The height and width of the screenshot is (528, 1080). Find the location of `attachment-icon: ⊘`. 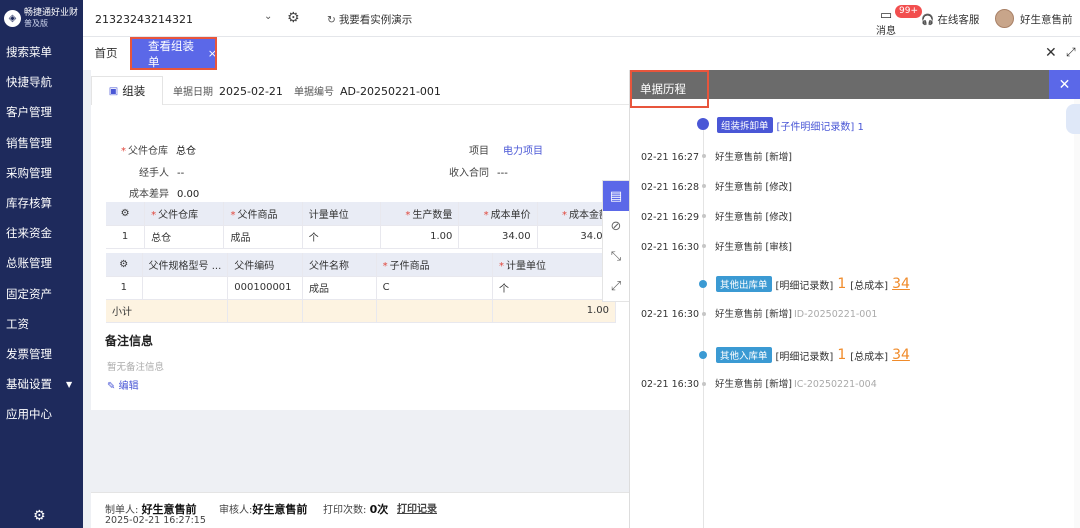

attachment-icon: ⊘ is located at coordinates (616, 226).